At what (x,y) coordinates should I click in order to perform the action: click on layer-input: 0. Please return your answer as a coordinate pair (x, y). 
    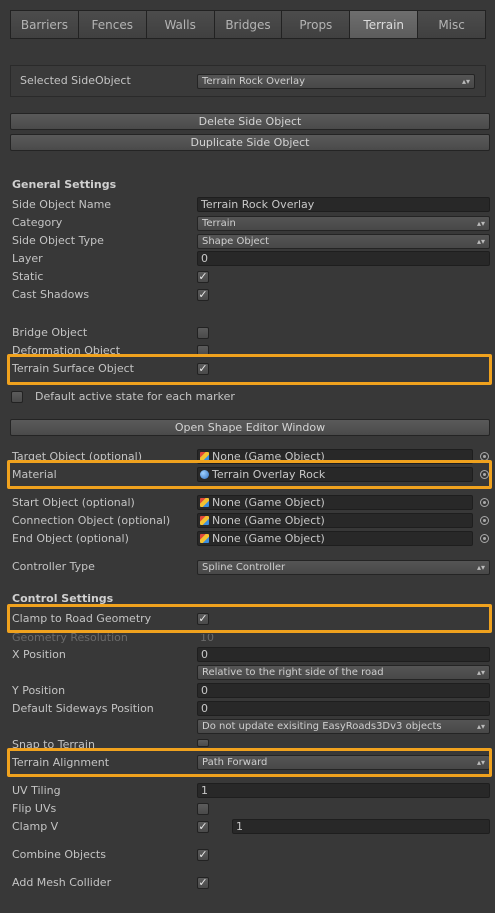
    Looking at the image, I should click on (343, 258).